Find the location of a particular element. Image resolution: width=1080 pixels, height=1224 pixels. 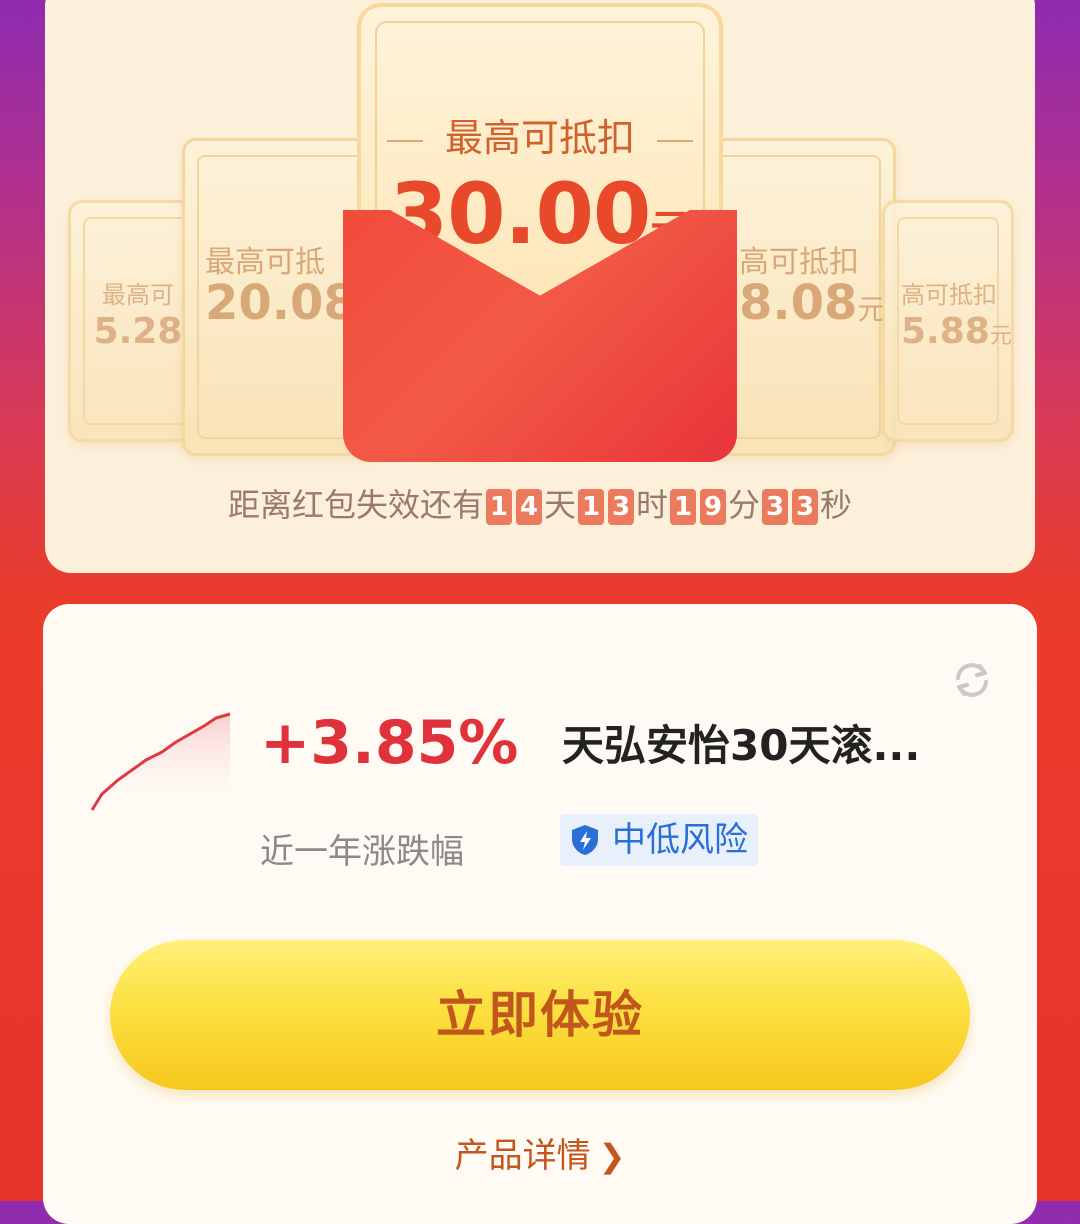

annual-return-value: +3.85% is located at coordinates (389, 743).